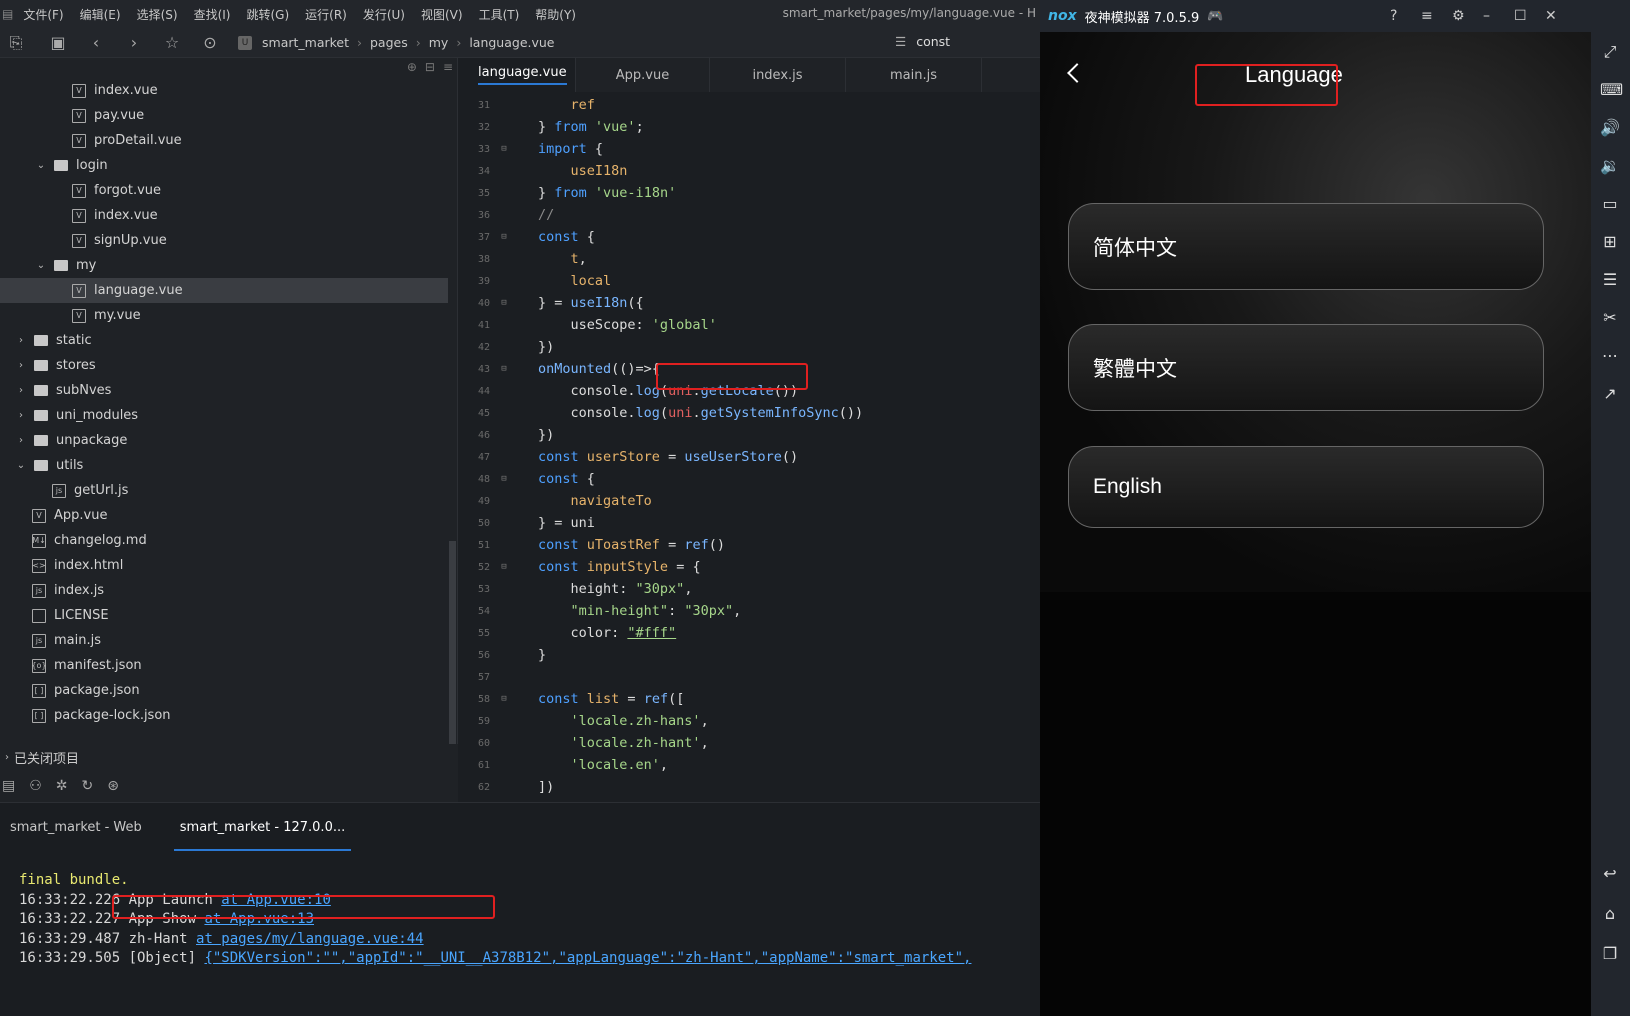 Image resolution: width=1630 pixels, height=1016 pixels. I want to click on minimize-icon: –, so click(1486, 16).